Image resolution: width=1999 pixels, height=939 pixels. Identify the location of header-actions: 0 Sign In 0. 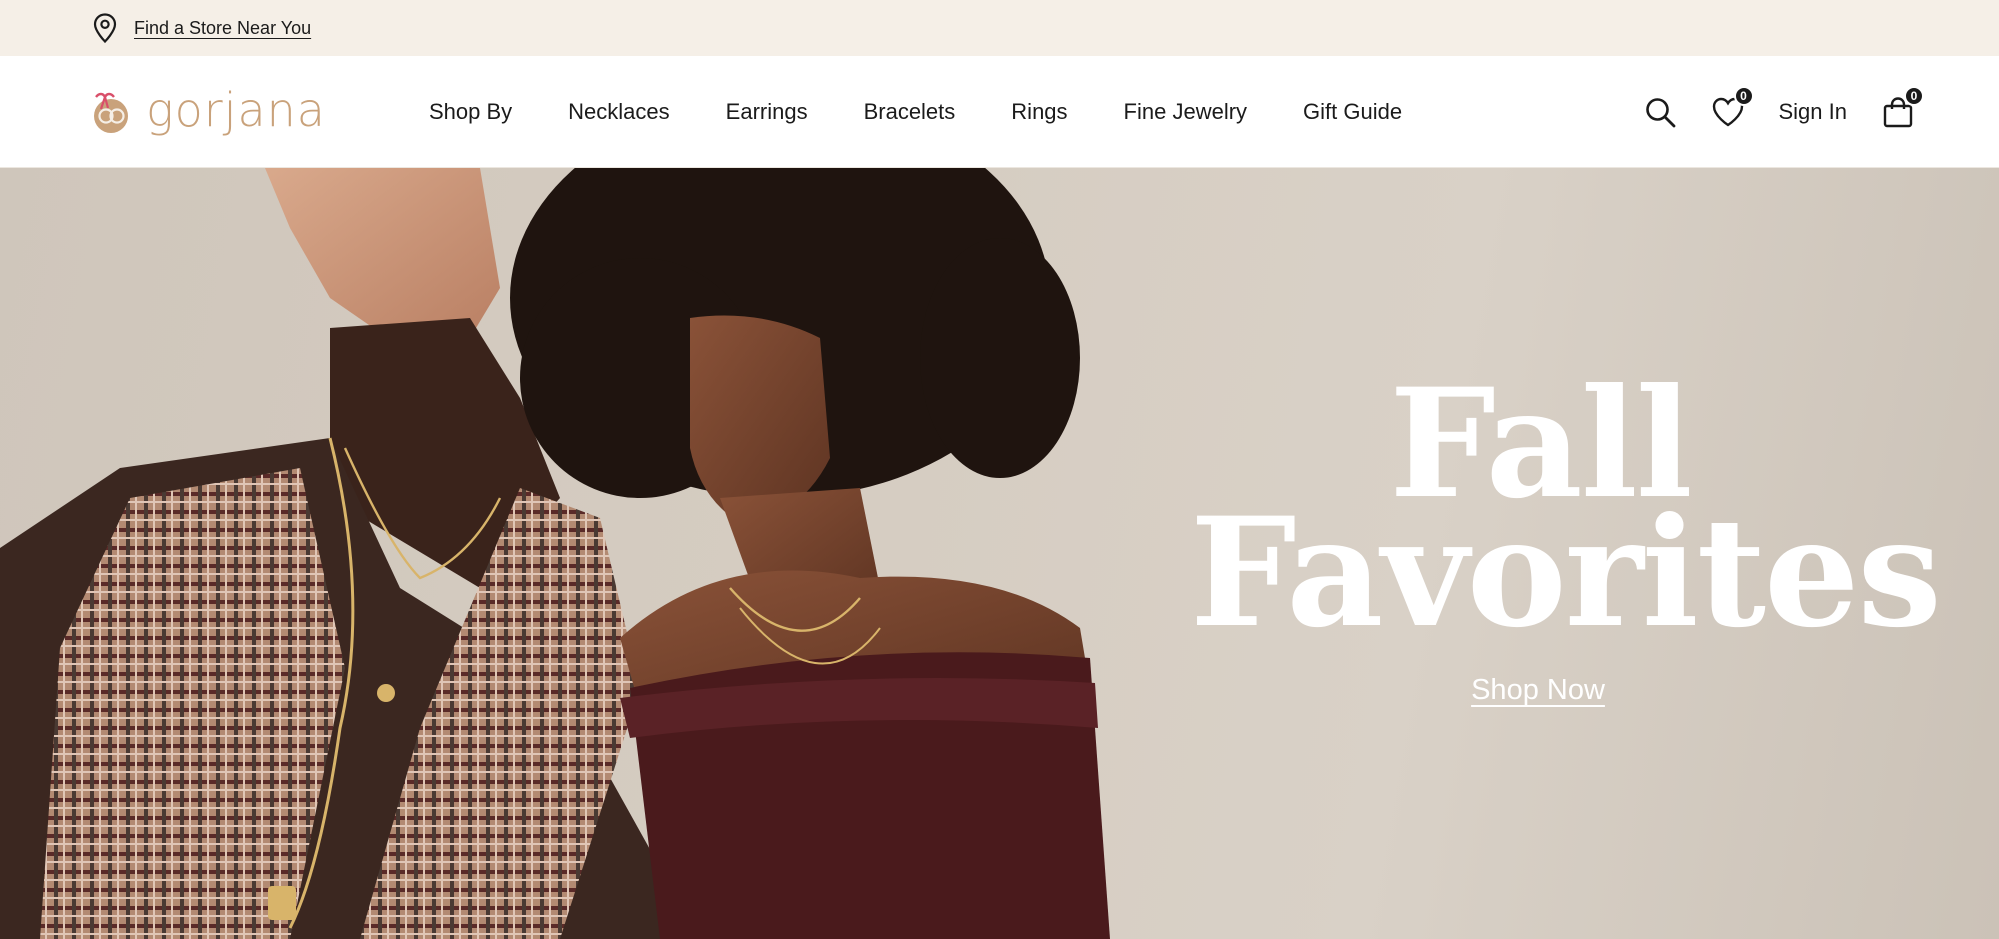
(1783, 112).